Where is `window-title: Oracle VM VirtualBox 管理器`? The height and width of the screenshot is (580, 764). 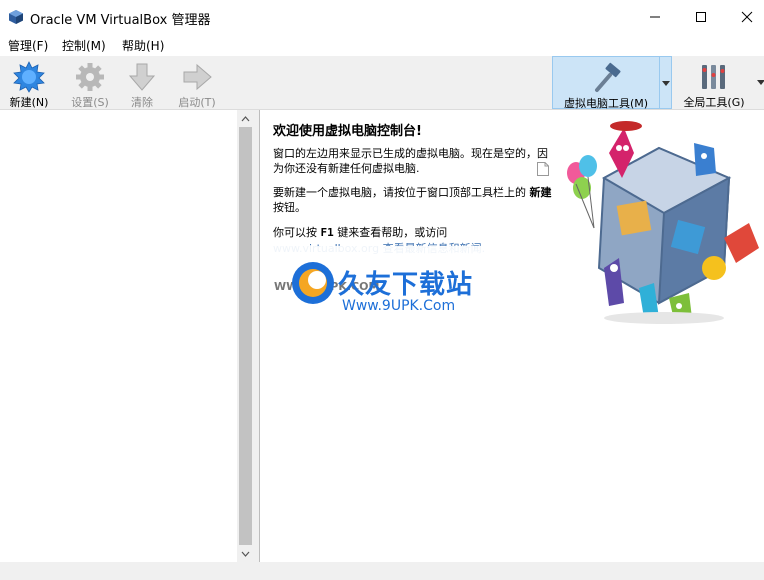 window-title: Oracle VM VirtualBox 管理器 is located at coordinates (120, 20).